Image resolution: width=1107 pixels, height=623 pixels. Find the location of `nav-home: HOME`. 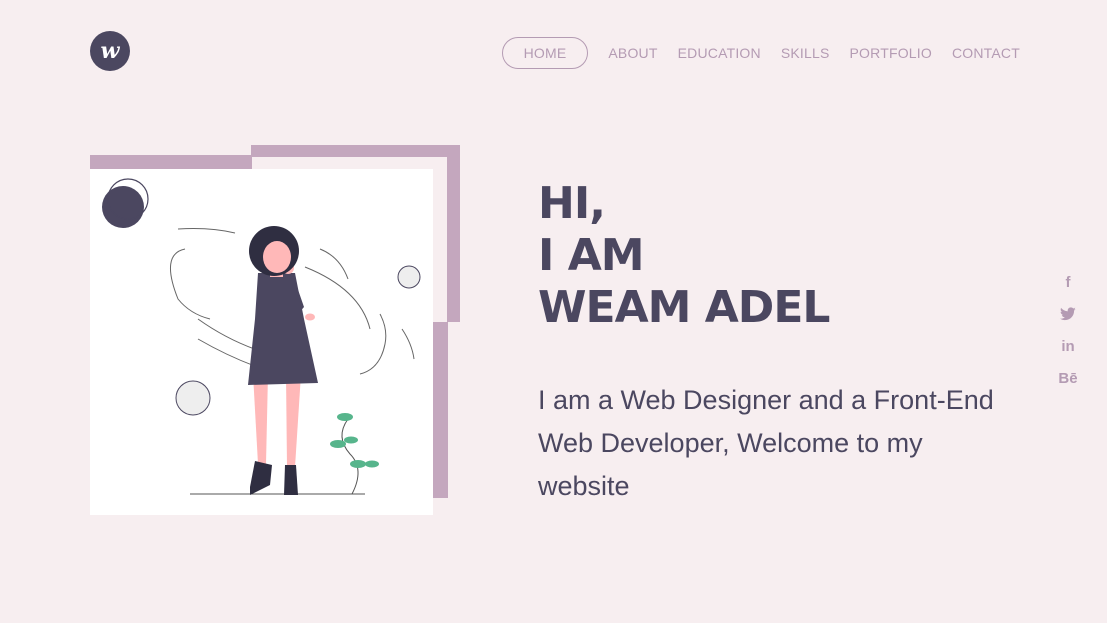

nav-home: HOME is located at coordinates (545, 53).